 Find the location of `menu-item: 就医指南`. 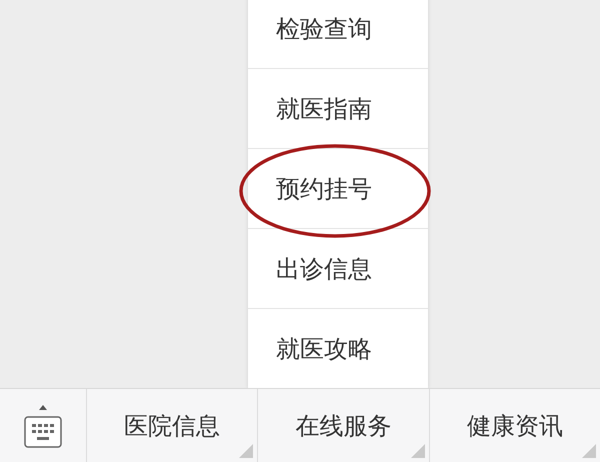

menu-item: 就医指南 is located at coordinates (338, 109).